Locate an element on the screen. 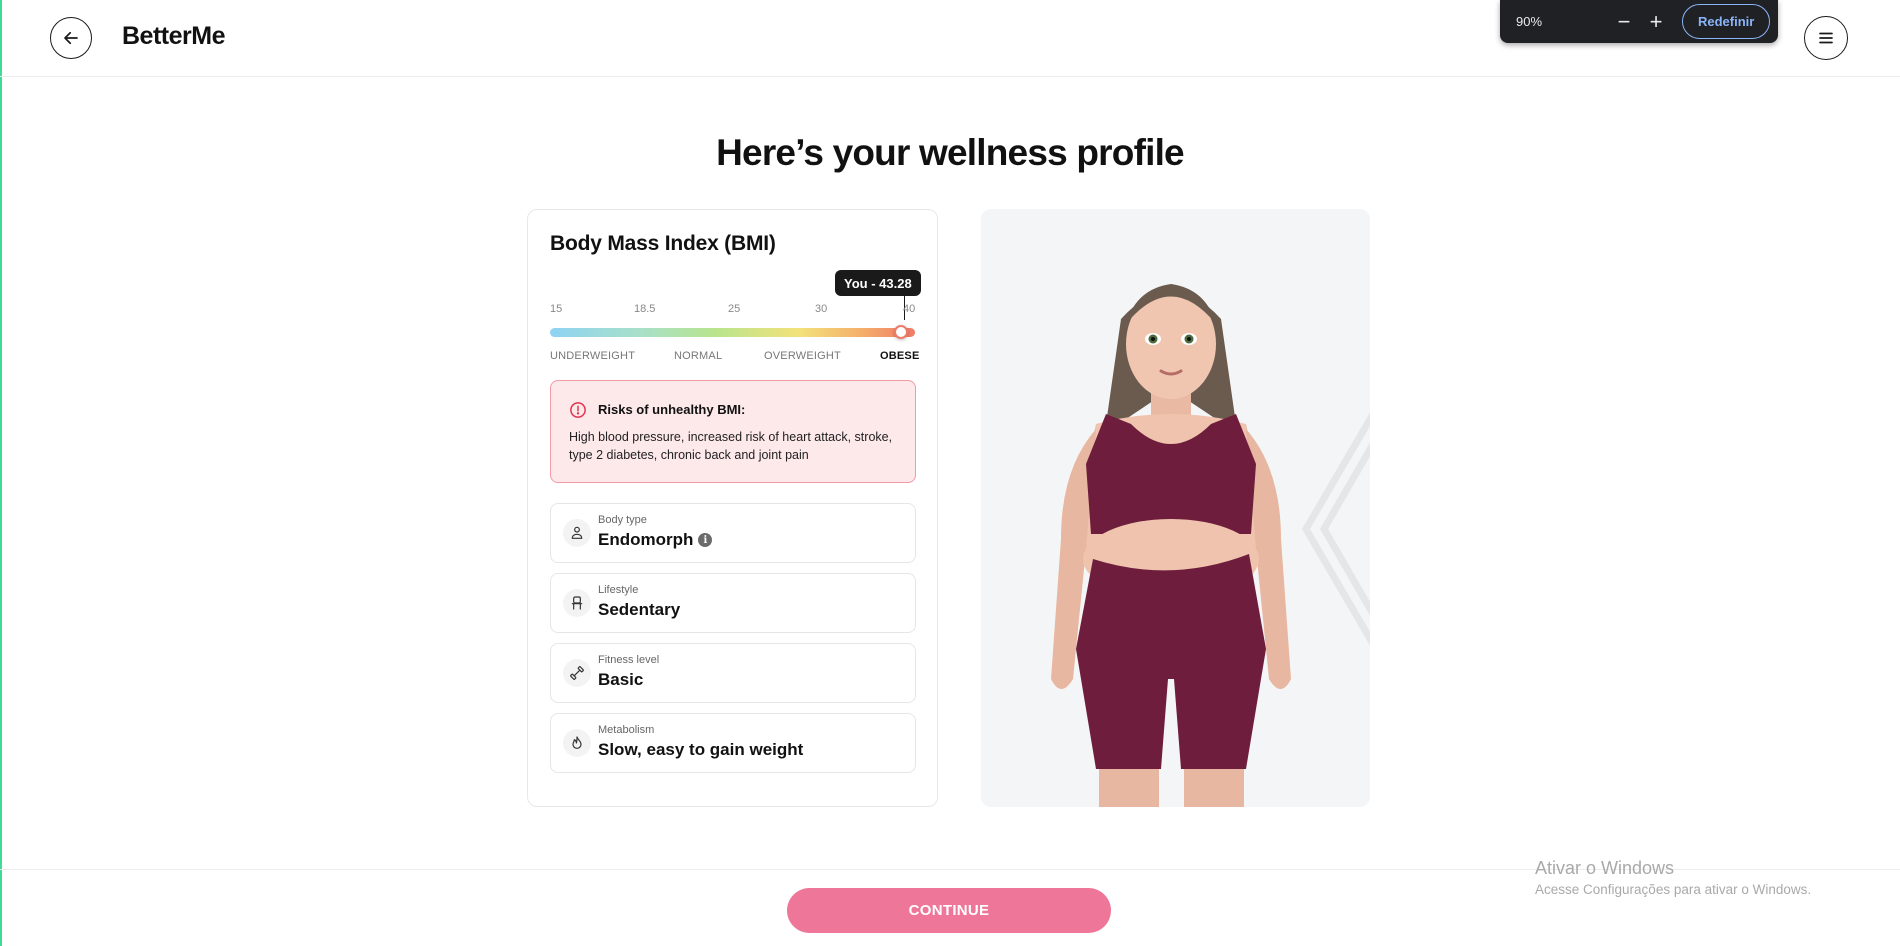 The width and height of the screenshot is (1900, 946). category-underweight: UNDERWEIGHT is located at coordinates (593, 356).